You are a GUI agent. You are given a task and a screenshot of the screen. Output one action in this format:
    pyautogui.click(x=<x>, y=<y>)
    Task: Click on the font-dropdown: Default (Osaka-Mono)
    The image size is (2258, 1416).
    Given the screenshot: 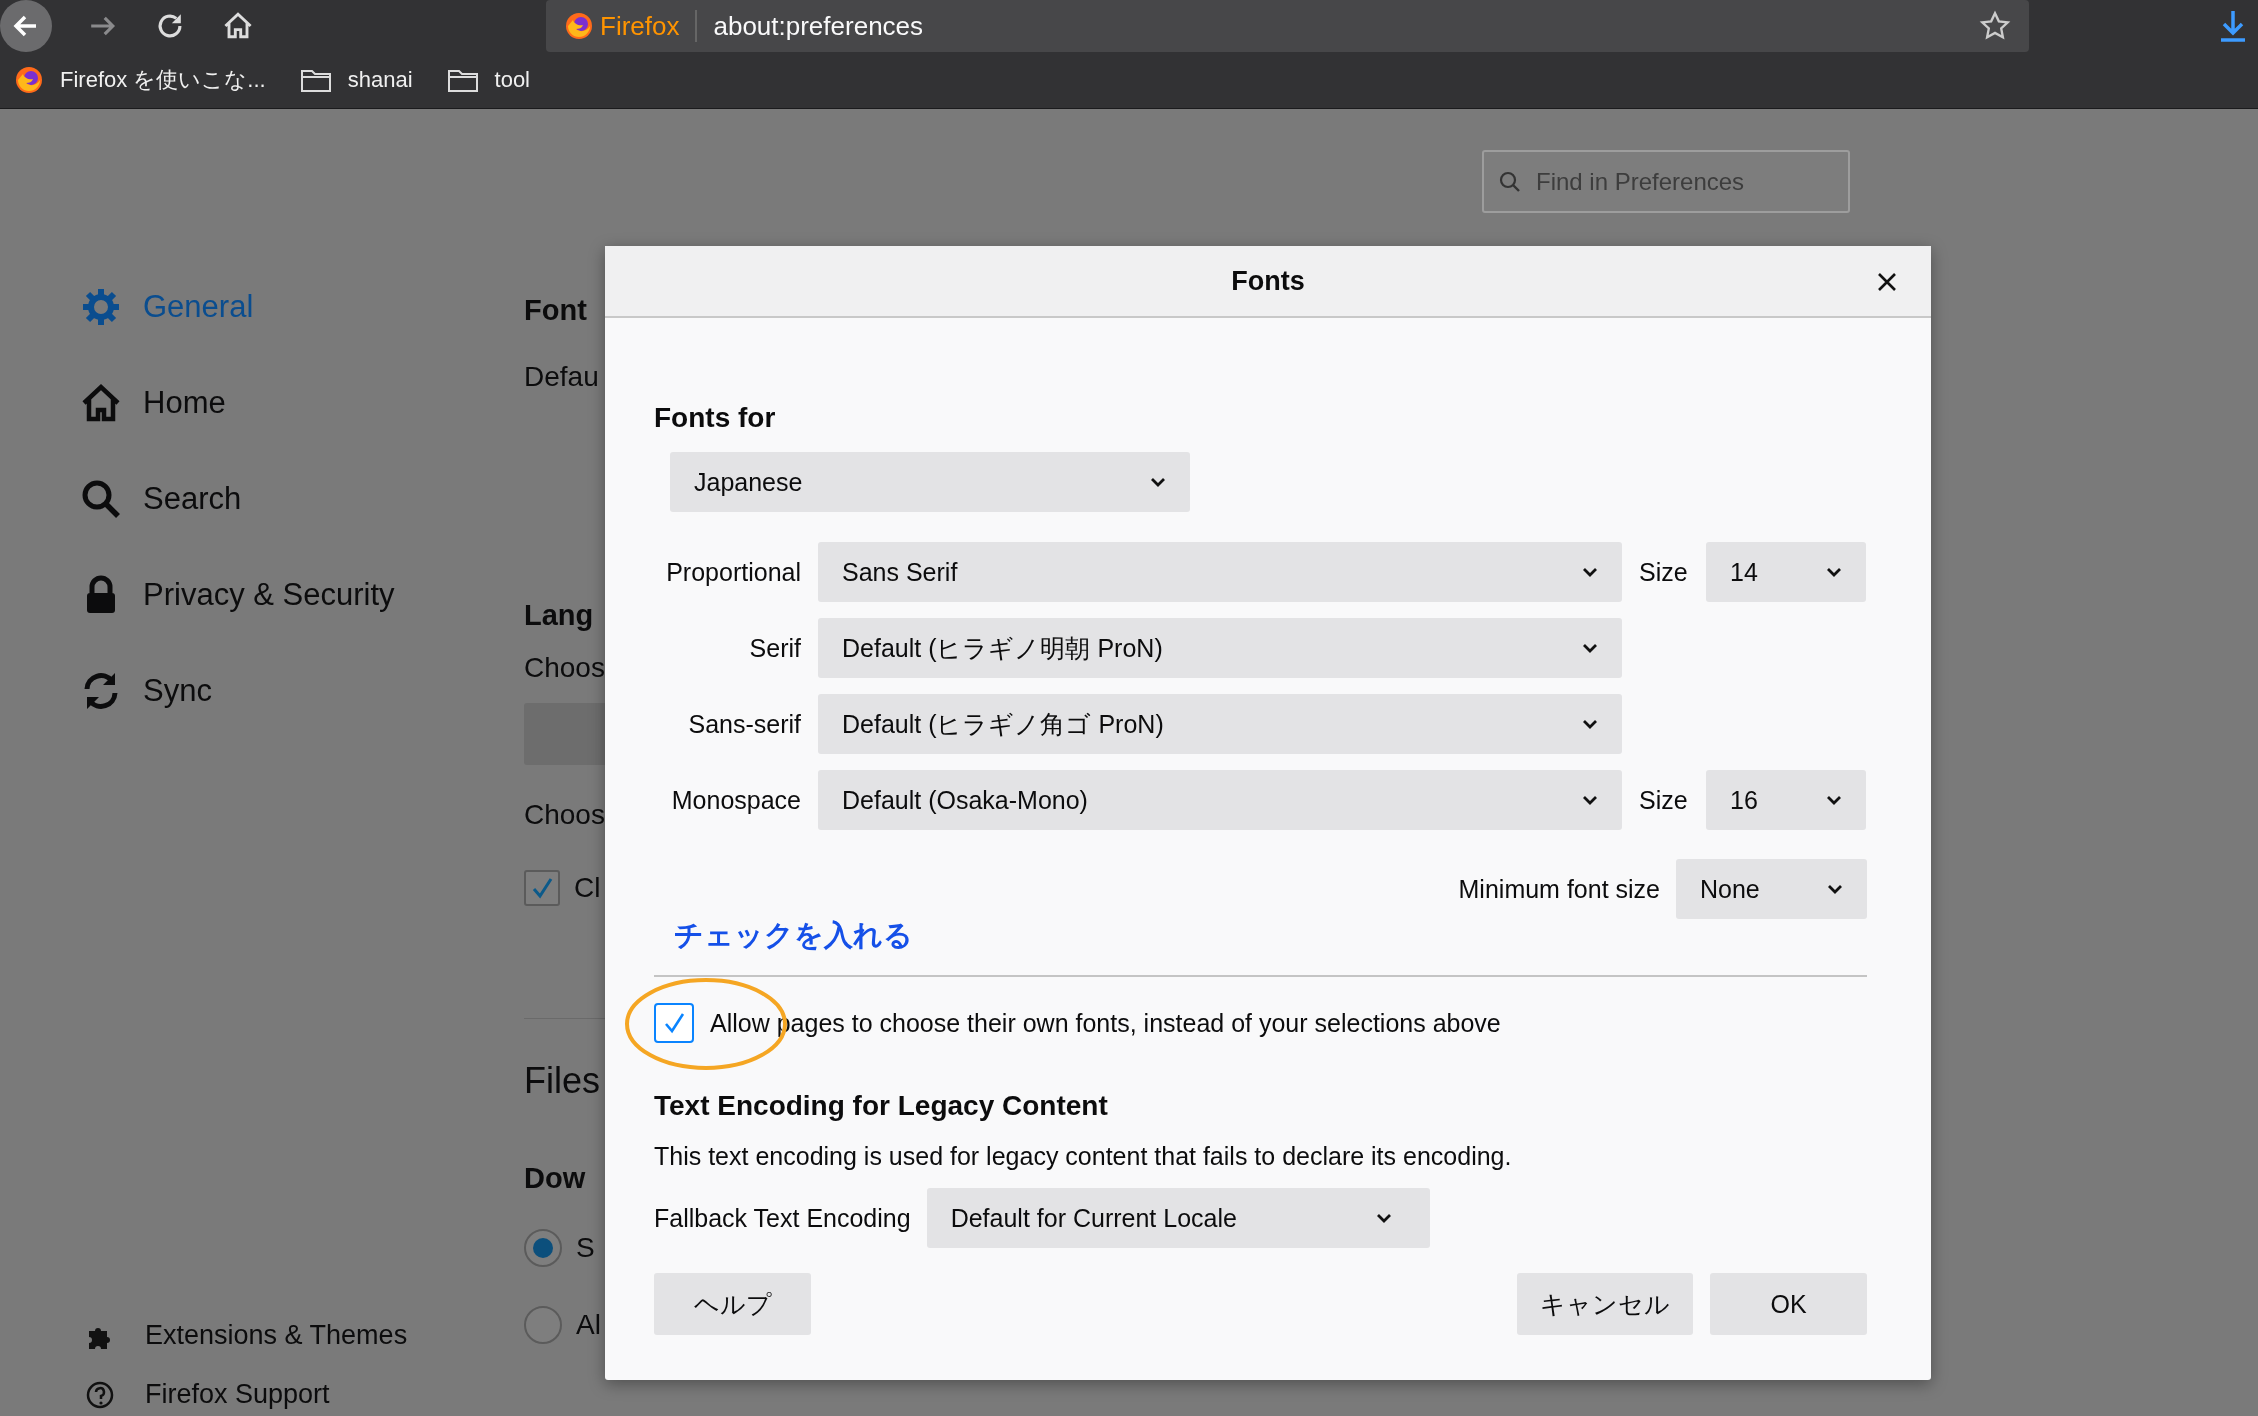 What is the action you would take?
    pyautogui.click(x=1220, y=800)
    